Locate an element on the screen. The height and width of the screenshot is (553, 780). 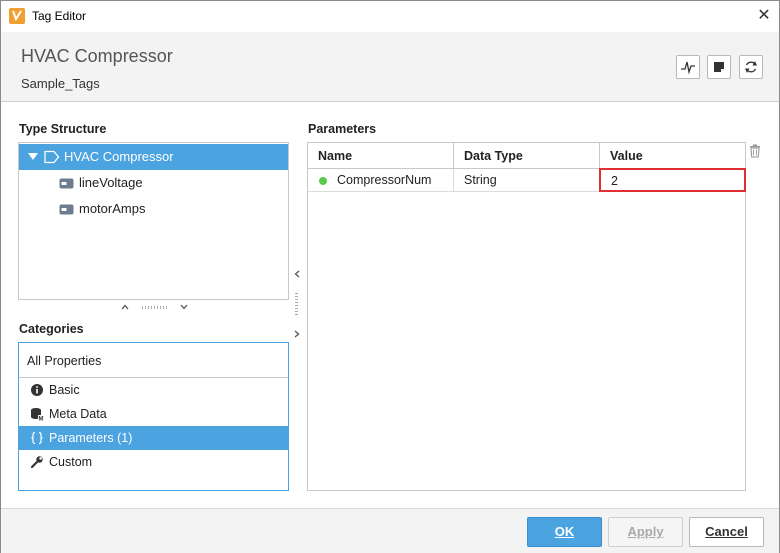
category-label: Basic is located at coordinates (64, 390).